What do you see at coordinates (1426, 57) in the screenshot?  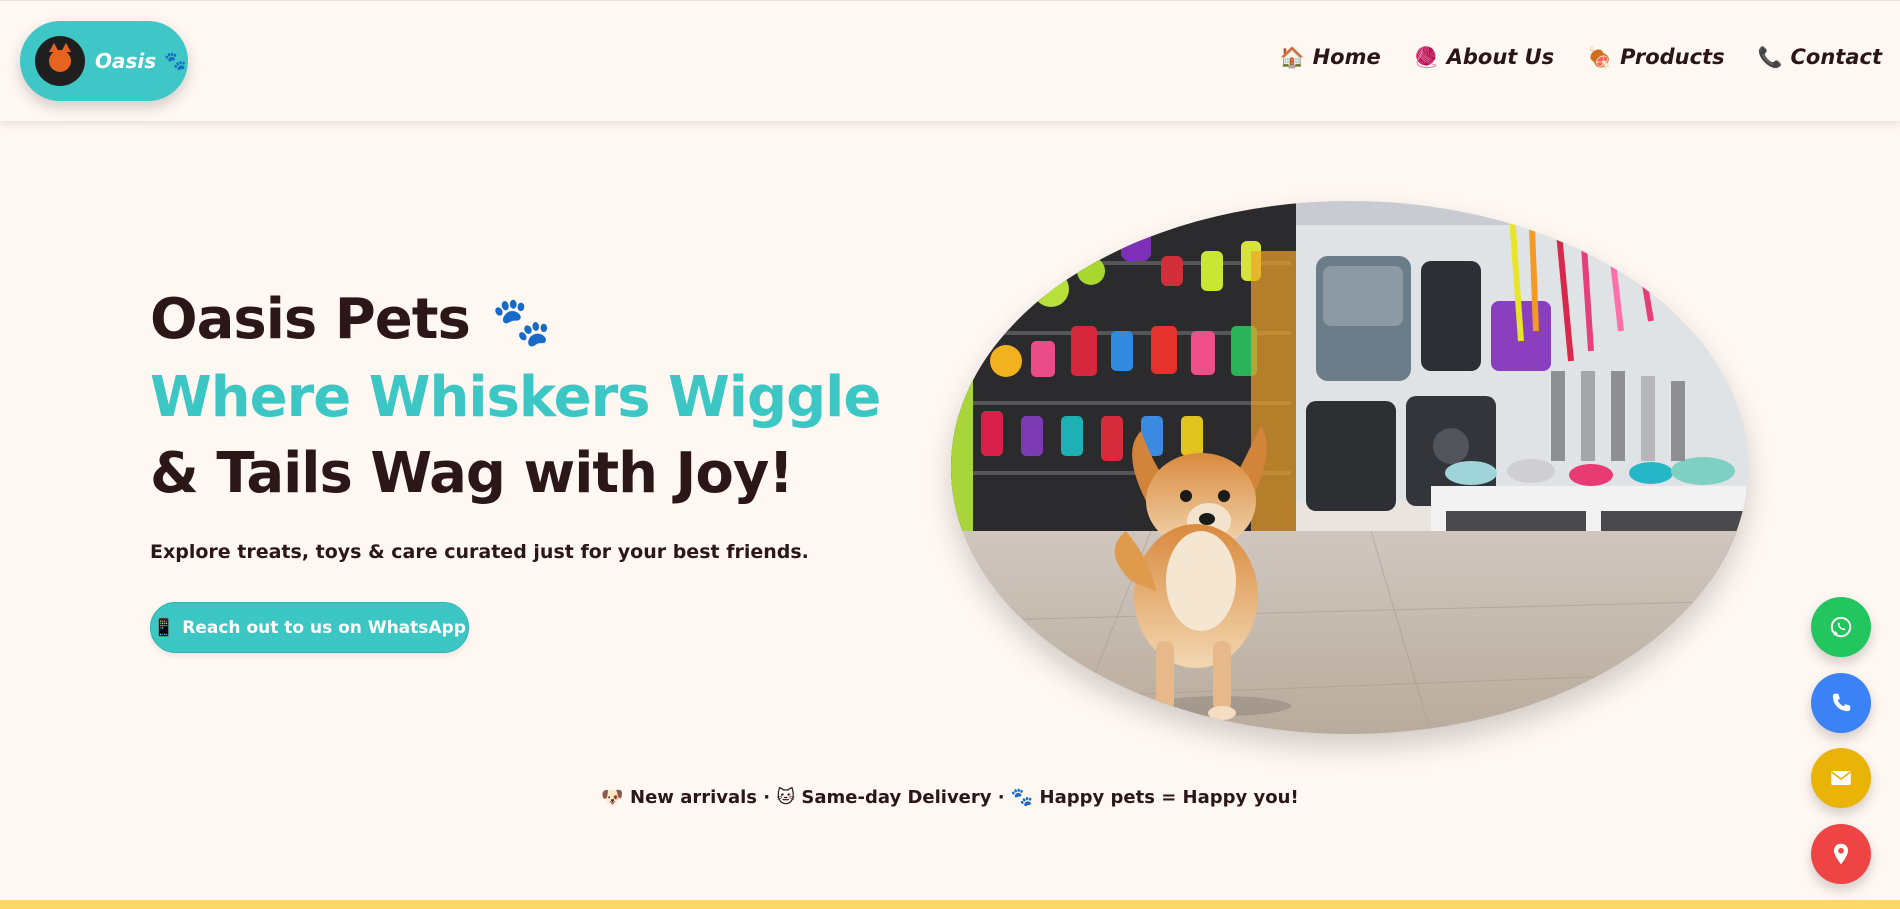 I see `yarn-icon: 🧶` at bounding box center [1426, 57].